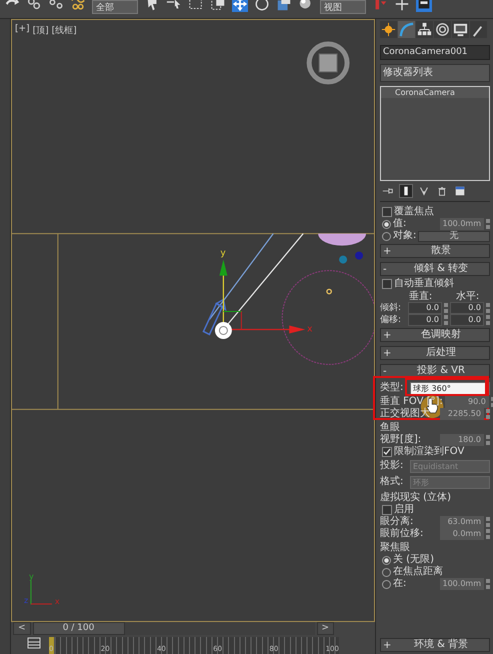 The width and height of the screenshot is (493, 654). What do you see at coordinates (397, 522) in the screenshot?
I see `field-label: 眼分离:` at bounding box center [397, 522].